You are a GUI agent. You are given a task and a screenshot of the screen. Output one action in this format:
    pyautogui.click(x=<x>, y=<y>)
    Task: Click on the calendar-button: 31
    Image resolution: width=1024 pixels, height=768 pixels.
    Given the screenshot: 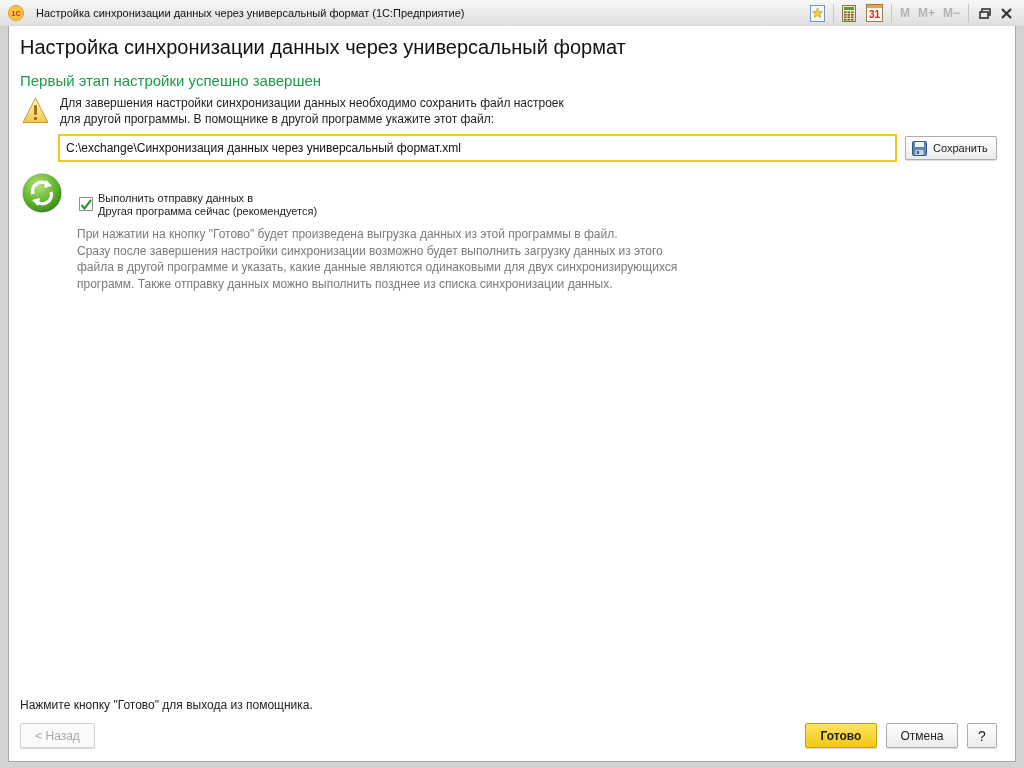 What is the action you would take?
    pyautogui.click(x=874, y=13)
    